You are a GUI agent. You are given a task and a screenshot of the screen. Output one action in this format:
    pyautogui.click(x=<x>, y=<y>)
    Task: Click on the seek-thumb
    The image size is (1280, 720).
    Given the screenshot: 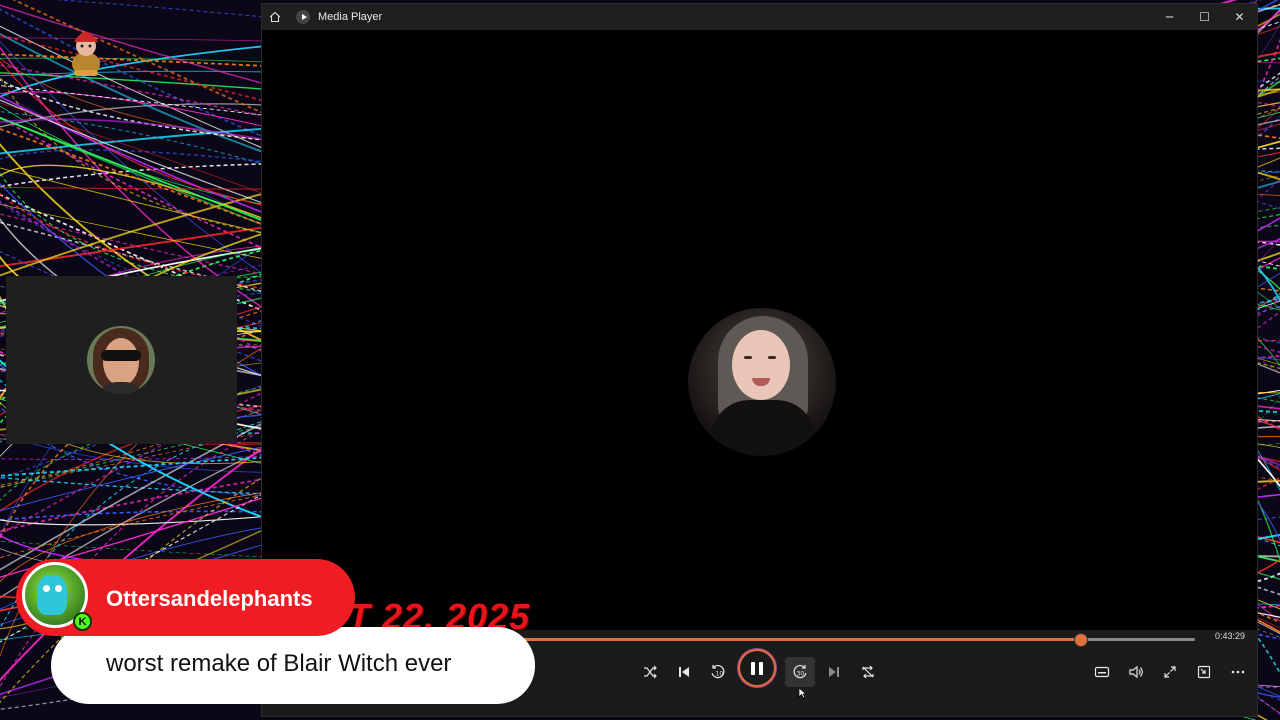 What is the action you would take?
    pyautogui.click(x=1080, y=640)
    